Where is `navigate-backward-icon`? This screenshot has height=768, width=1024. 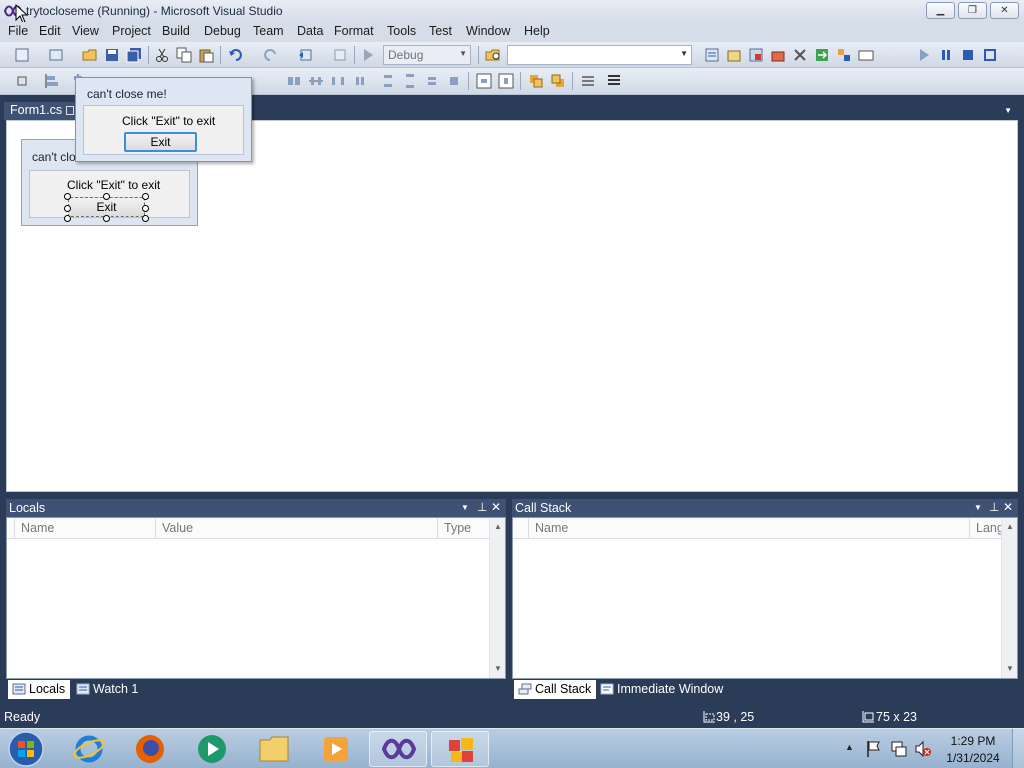 navigate-backward-icon is located at coordinates (306, 55).